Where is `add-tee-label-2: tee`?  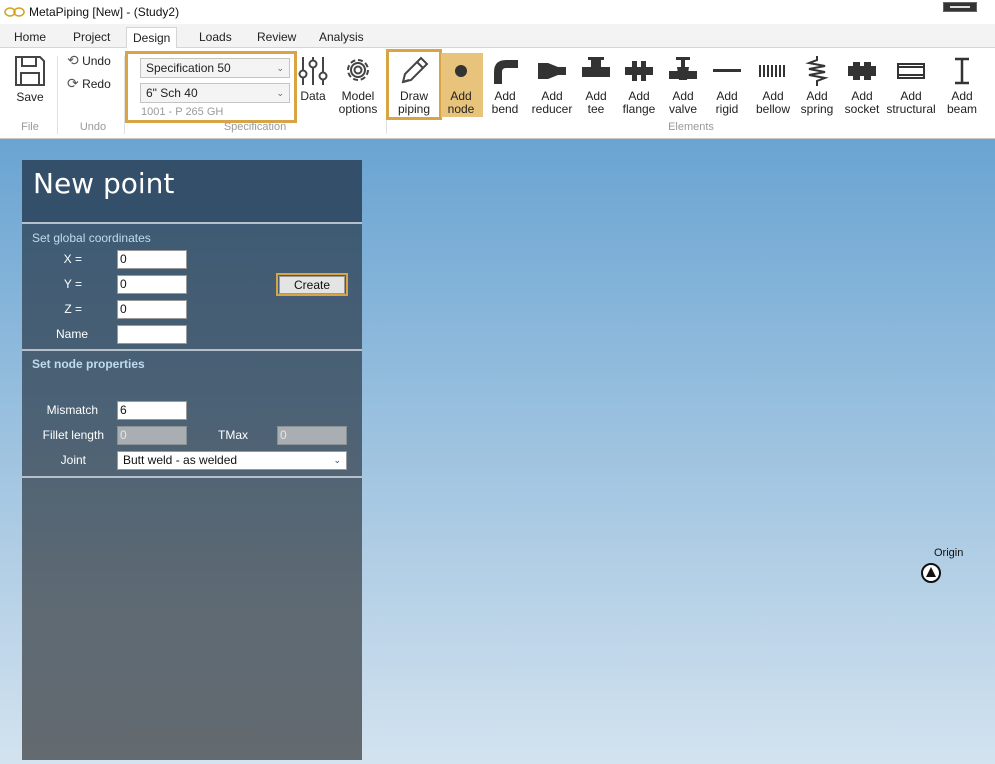 add-tee-label-2: tee is located at coordinates (596, 109).